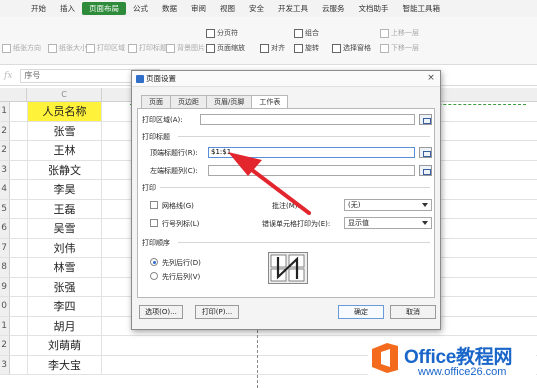 This screenshot has height=388, width=537. What do you see at coordinates (293, 8) in the screenshot?
I see `menu-developer: 开发工具` at bounding box center [293, 8].